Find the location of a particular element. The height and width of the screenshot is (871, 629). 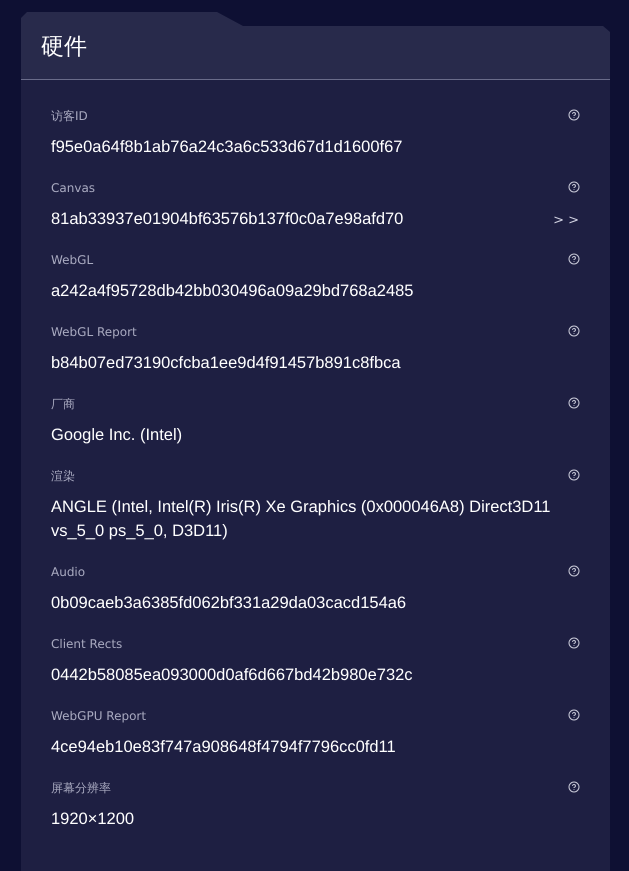

field-label: Client Rects is located at coordinates (87, 644).